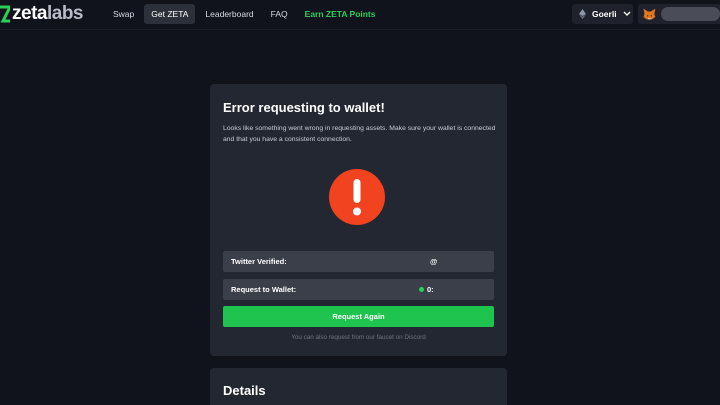 This screenshot has height=405, width=720. I want to click on twitter-verified-label: Twitter Verified:, so click(259, 261).